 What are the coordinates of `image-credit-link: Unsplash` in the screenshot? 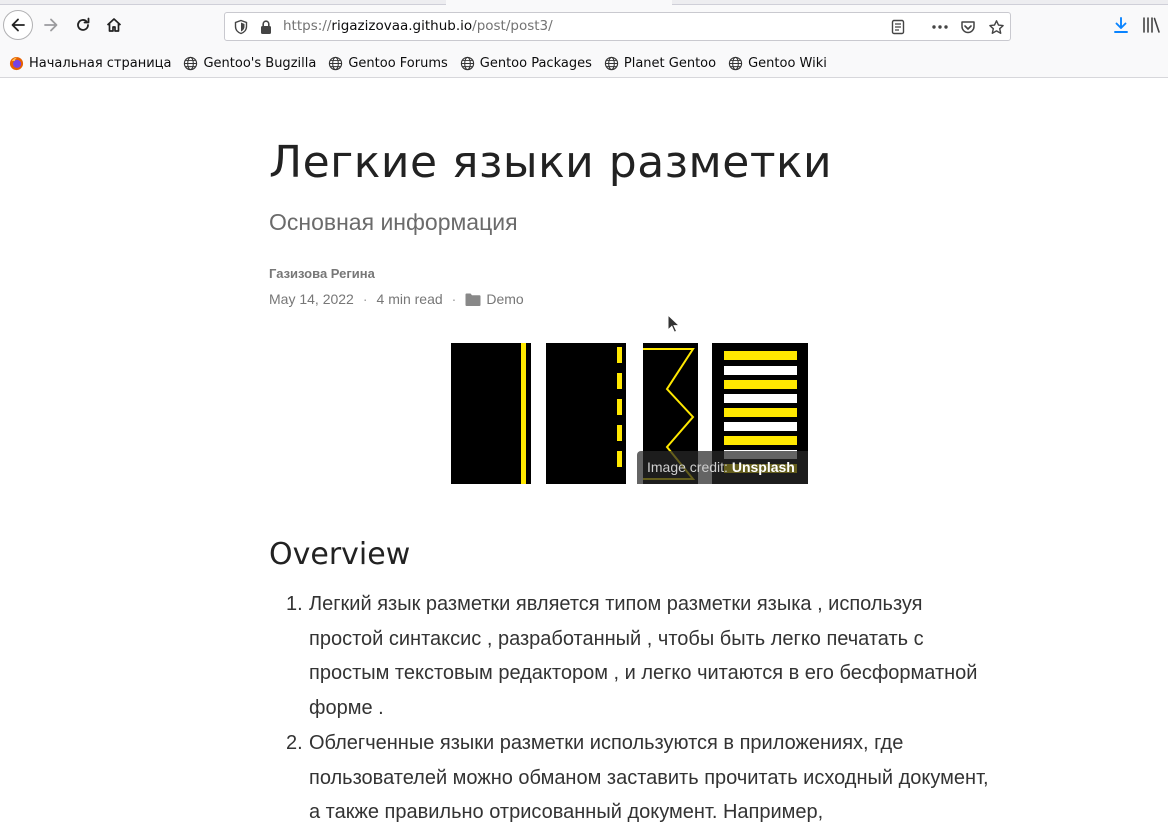 It's located at (763, 467).